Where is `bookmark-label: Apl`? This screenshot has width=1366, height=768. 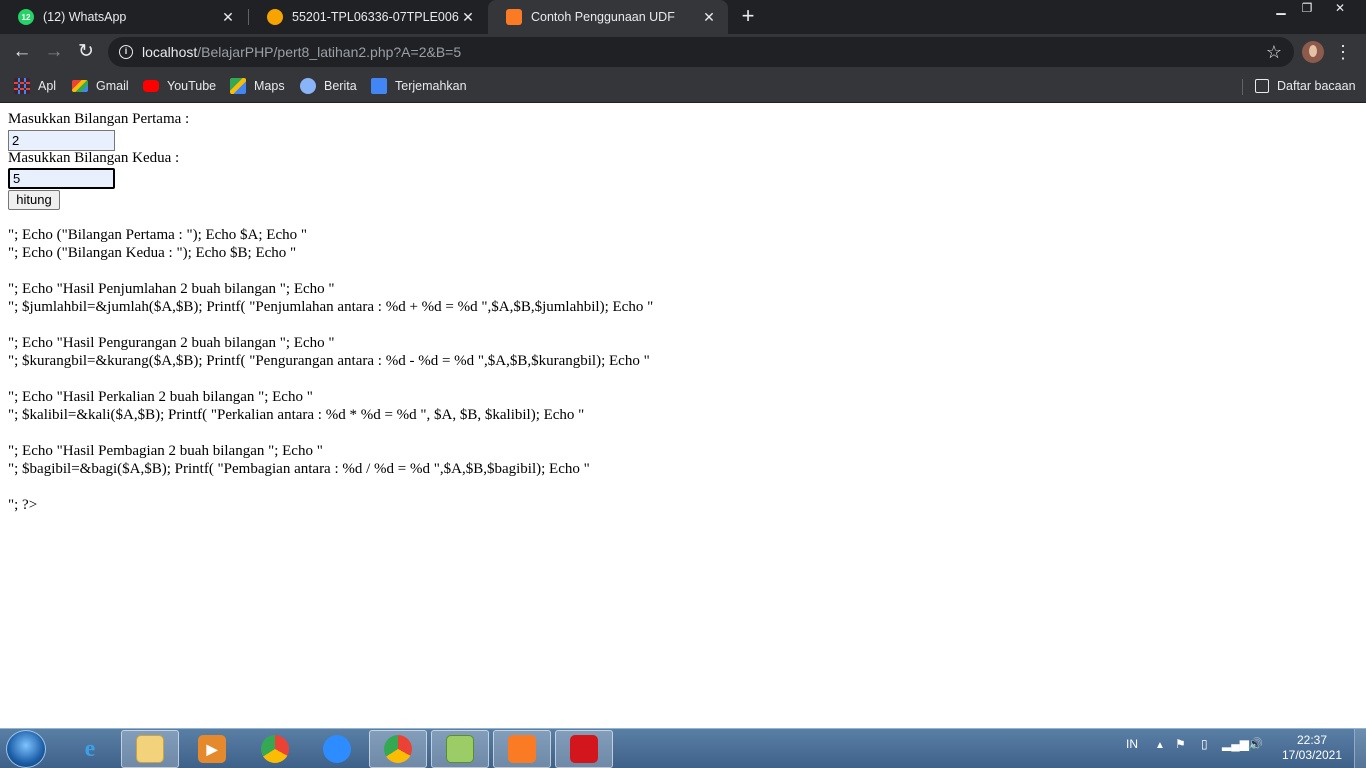
bookmark-label: Apl is located at coordinates (47, 86).